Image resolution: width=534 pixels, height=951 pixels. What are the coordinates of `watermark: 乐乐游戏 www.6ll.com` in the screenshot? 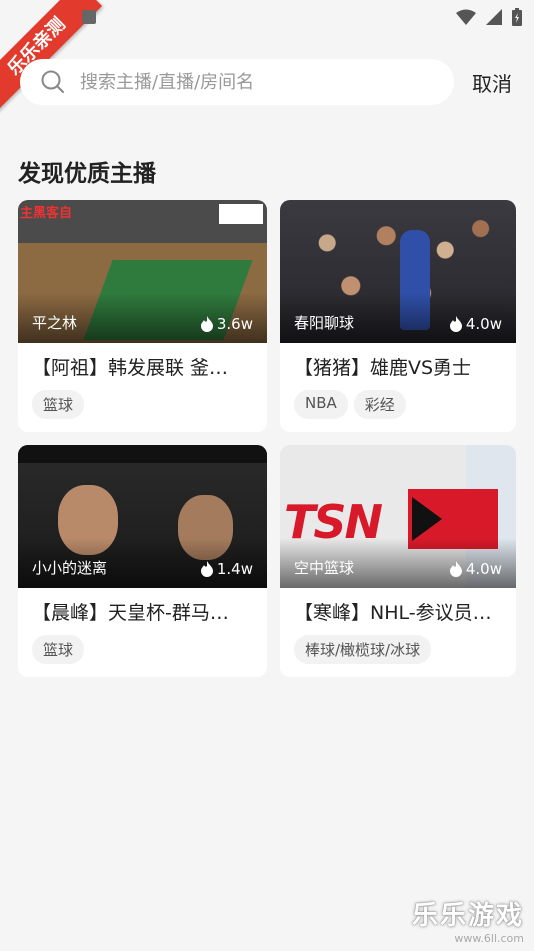 It's located at (468, 920).